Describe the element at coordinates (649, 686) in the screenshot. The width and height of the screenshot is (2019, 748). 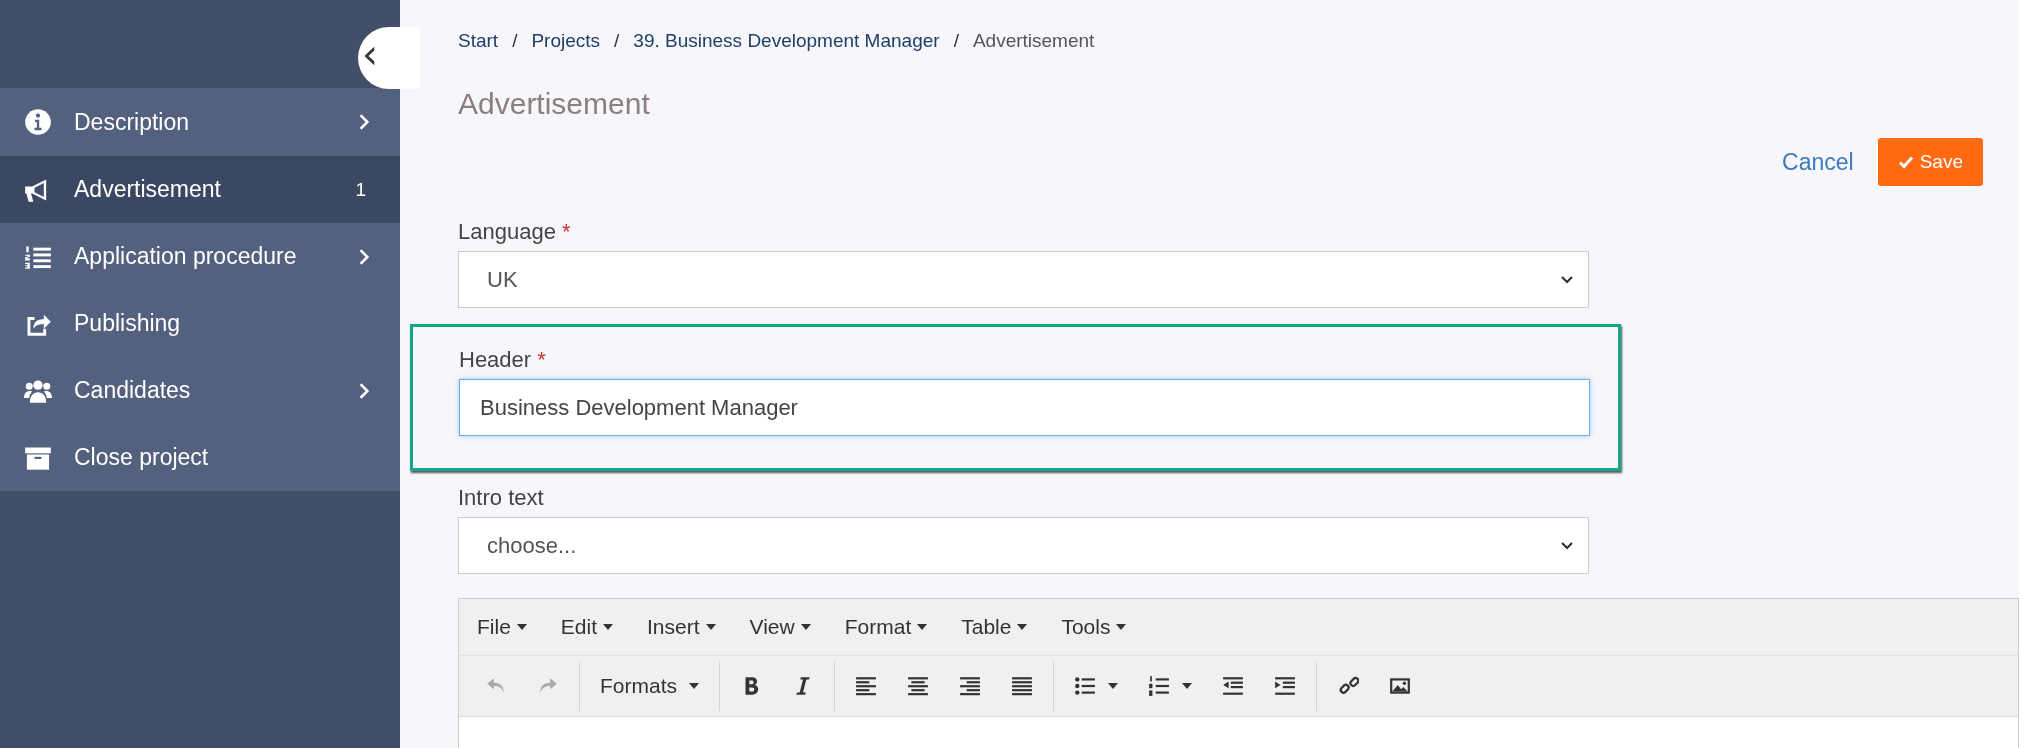
I see `formats-dropdown: Formats` at that location.